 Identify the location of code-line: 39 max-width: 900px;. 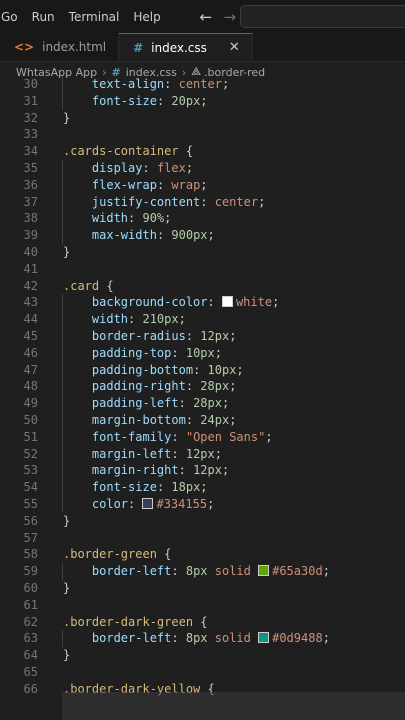
(202, 236).